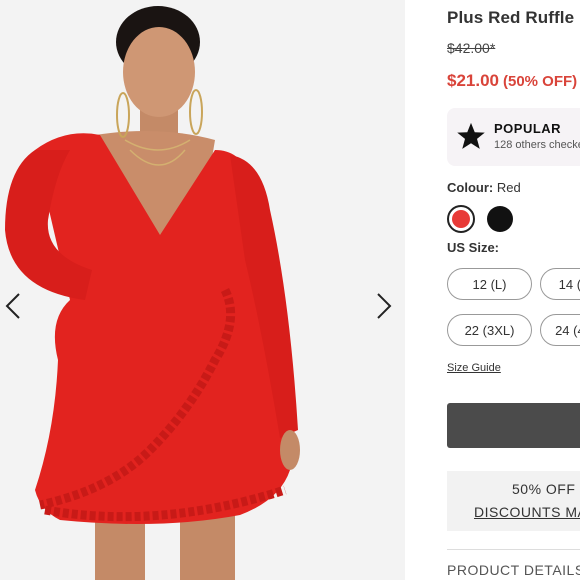 The width and height of the screenshot is (580, 580). Describe the element at coordinates (473, 80) in the screenshot. I see `sale-price-value: $21.00` at that location.